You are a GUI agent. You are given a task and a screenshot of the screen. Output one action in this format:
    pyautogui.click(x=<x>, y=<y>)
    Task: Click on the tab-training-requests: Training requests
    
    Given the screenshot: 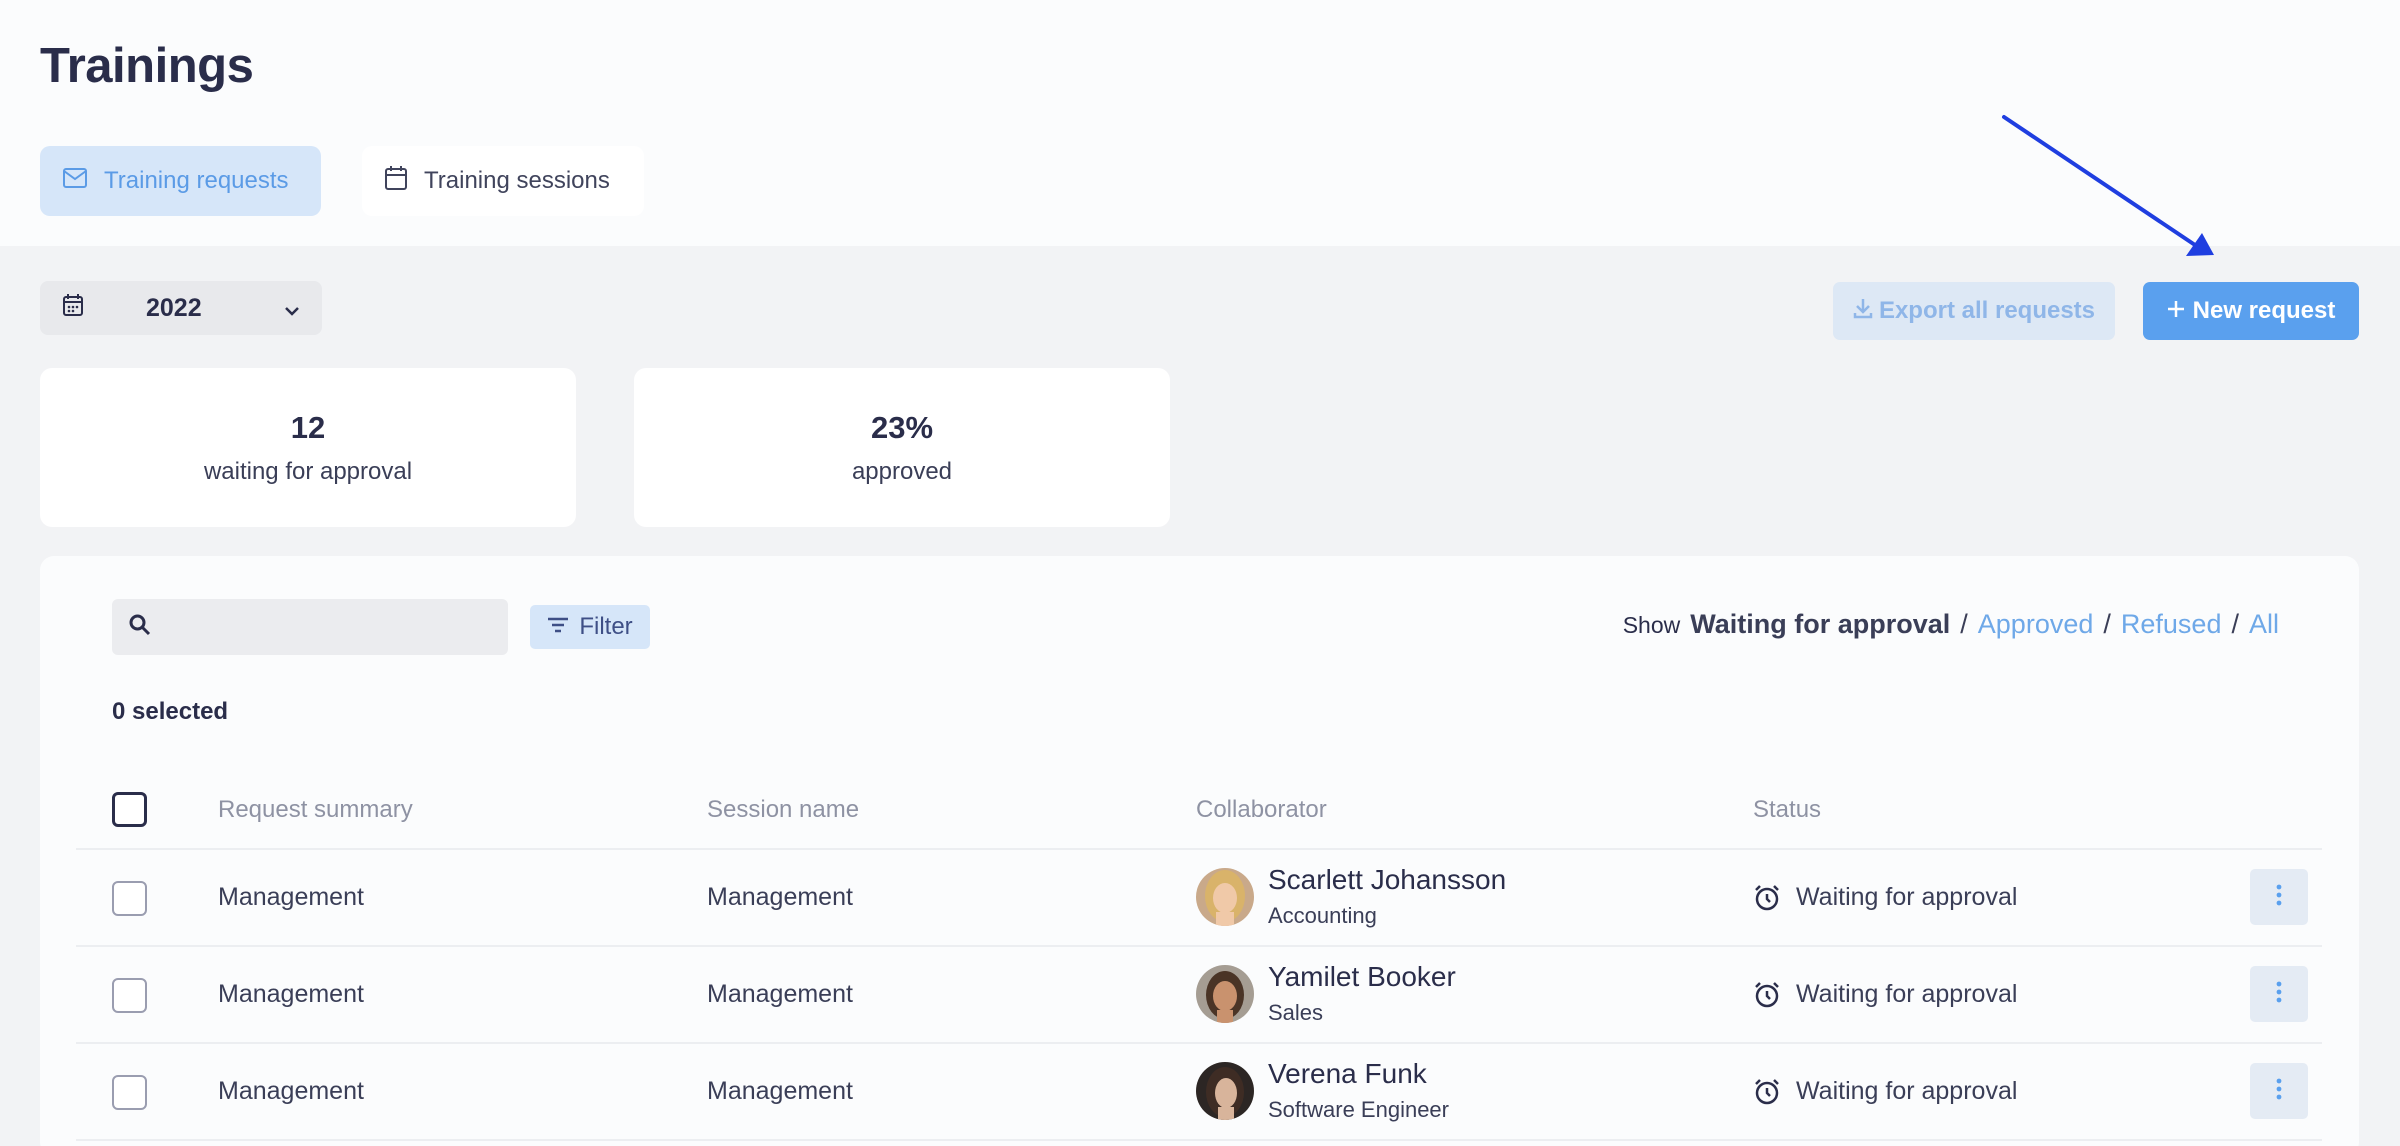 What is the action you would take?
    pyautogui.click(x=180, y=181)
    